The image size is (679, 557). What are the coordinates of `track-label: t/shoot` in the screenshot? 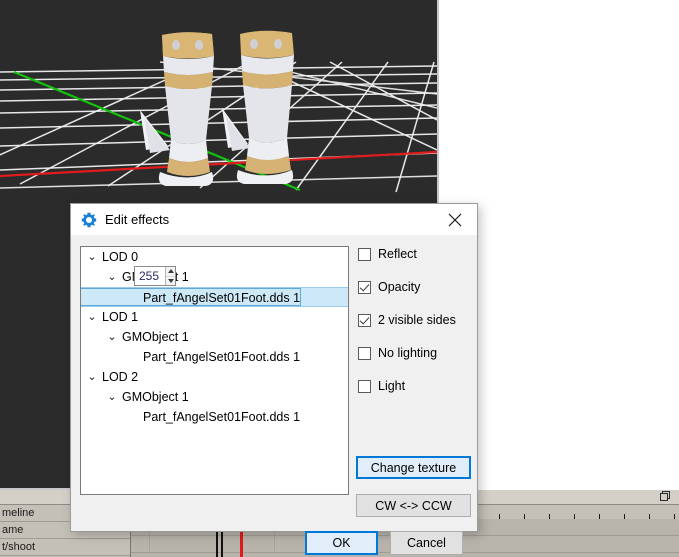 It's located at (65, 547).